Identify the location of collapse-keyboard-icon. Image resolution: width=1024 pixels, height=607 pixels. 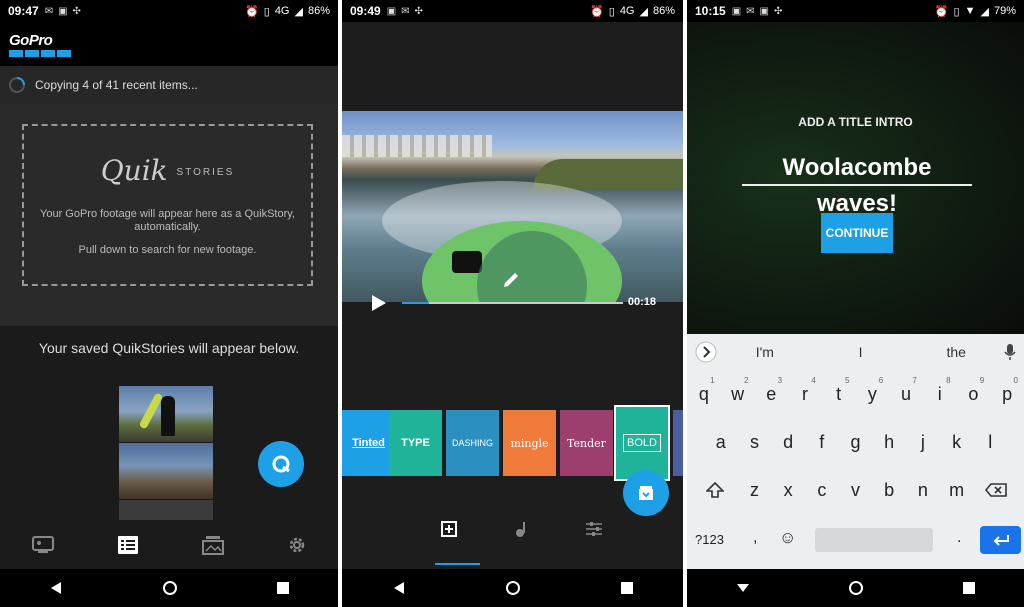
(743, 588).